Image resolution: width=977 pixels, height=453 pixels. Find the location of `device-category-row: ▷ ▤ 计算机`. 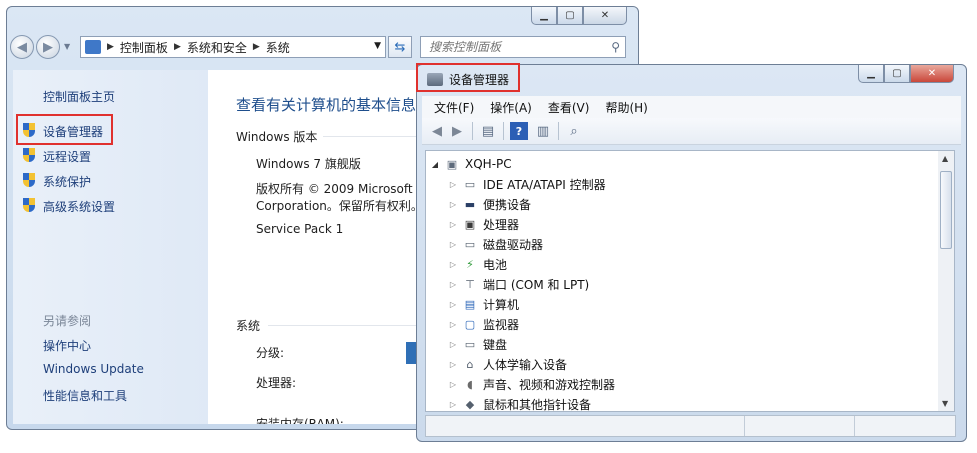

device-category-row: ▷ ▤ 计算机 is located at coordinates (483, 304).